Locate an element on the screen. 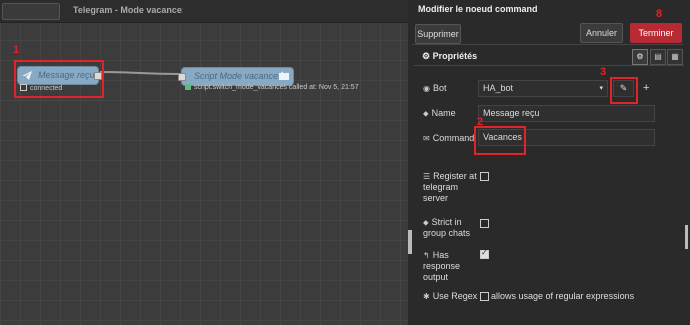  regex-hint: allows usage of regular expressions is located at coordinates (563, 296).